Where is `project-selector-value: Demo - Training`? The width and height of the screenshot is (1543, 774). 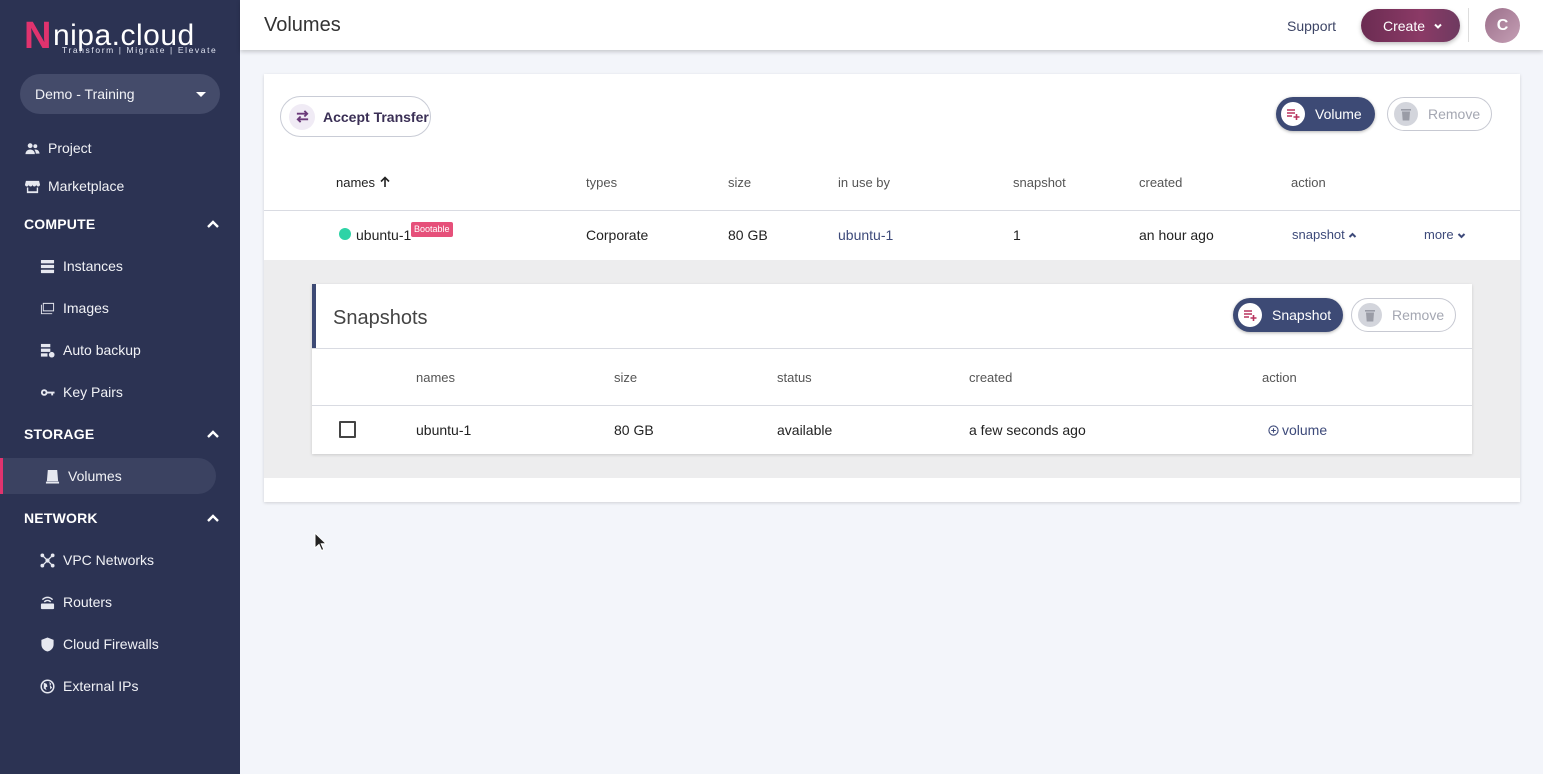 project-selector-value: Demo - Training is located at coordinates (85, 94).